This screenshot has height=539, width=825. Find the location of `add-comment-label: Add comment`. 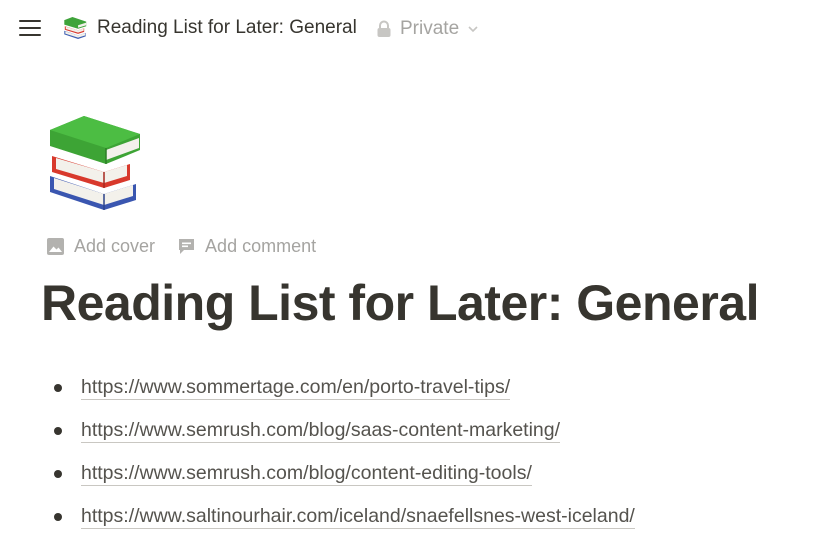

add-comment-label: Add comment is located at coordinates (261, 245).